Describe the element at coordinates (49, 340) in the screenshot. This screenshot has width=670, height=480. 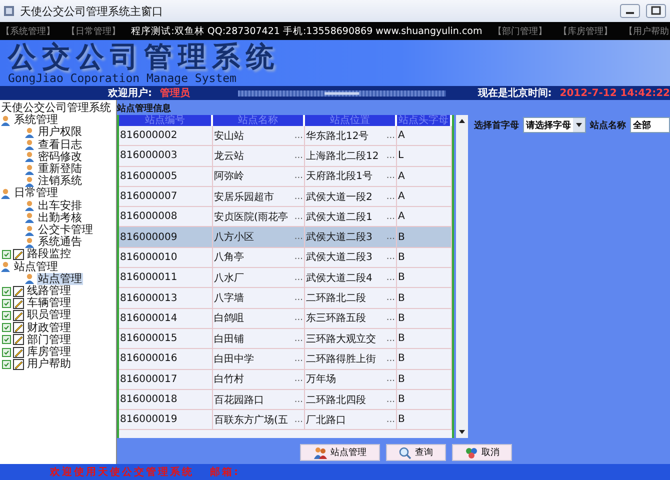
I see `tree-item: 部门管理` at that location.